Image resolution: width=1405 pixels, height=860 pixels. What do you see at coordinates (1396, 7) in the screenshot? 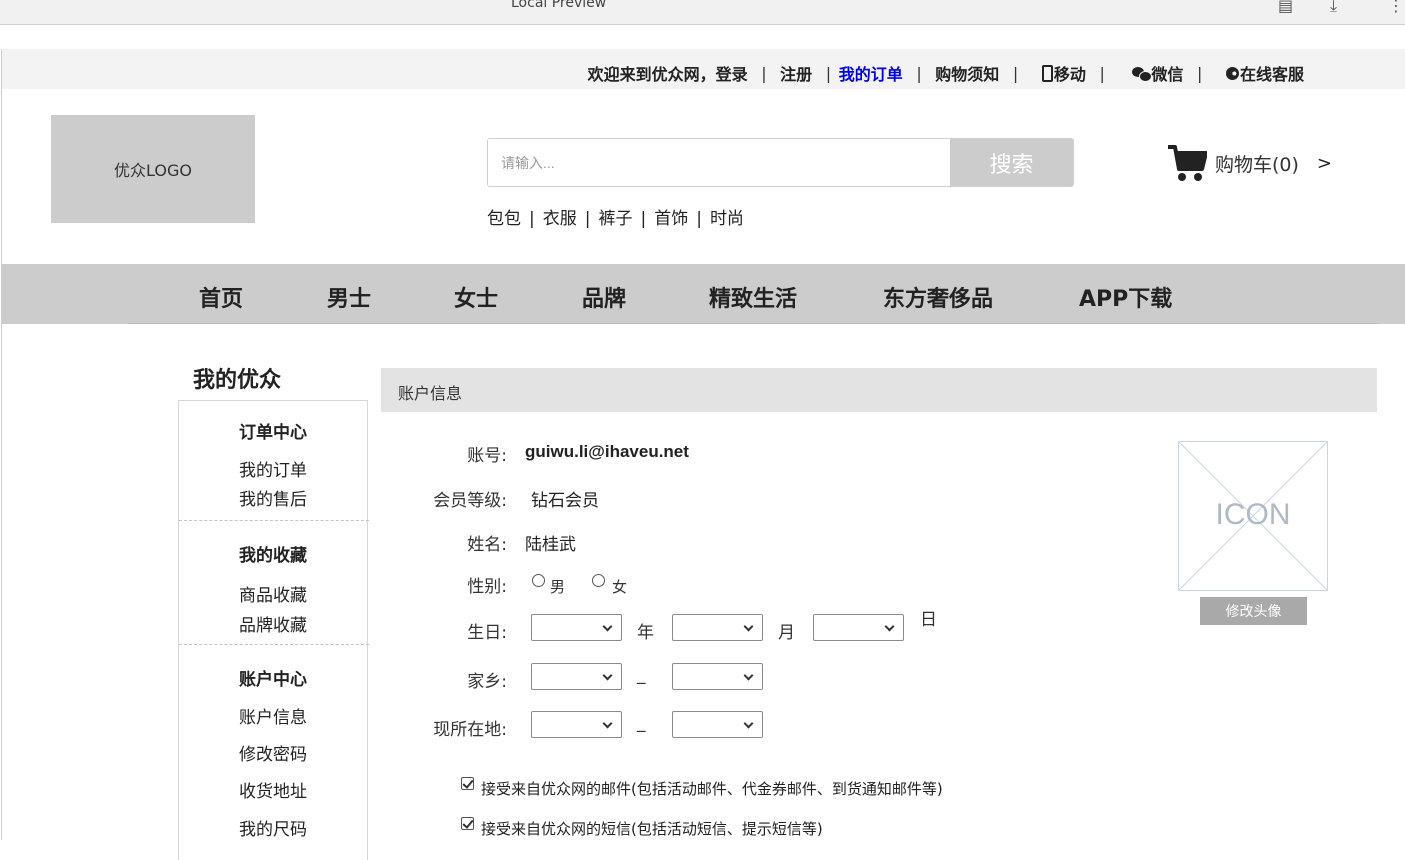
I see `more-icon: ⋮` at bounding box center [1396, 7].